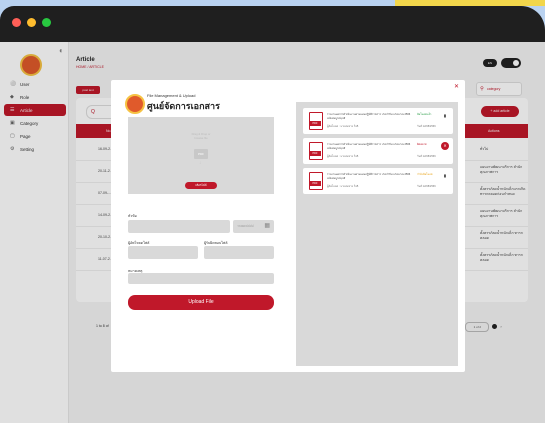 This screenshot has height=423, width=545. I want to click on calendar-icon: ▦, so click(267, 226).